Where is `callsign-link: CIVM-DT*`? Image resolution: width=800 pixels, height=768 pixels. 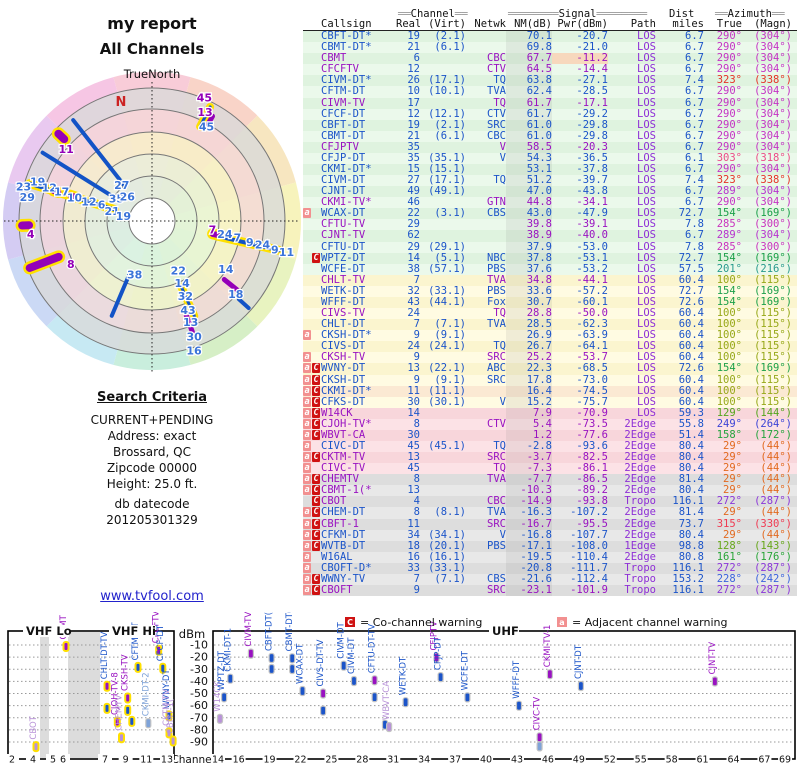
callsign-link: CIVM-DT* is located at coordinates (358, 80).